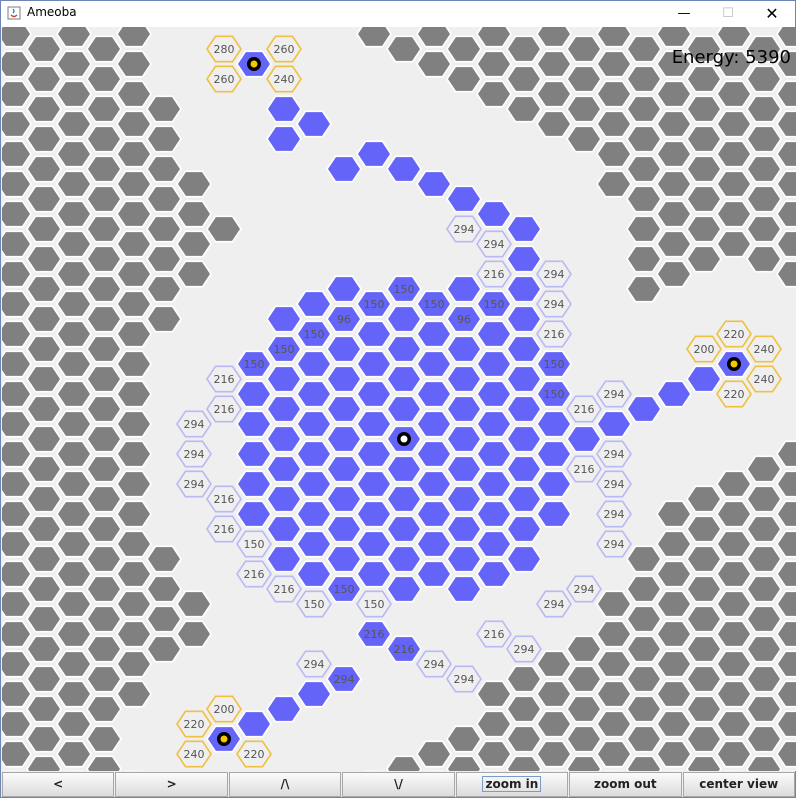 This screenshot has width=796, height=798. I want to click on close-button: ✕, so click(772, 14).